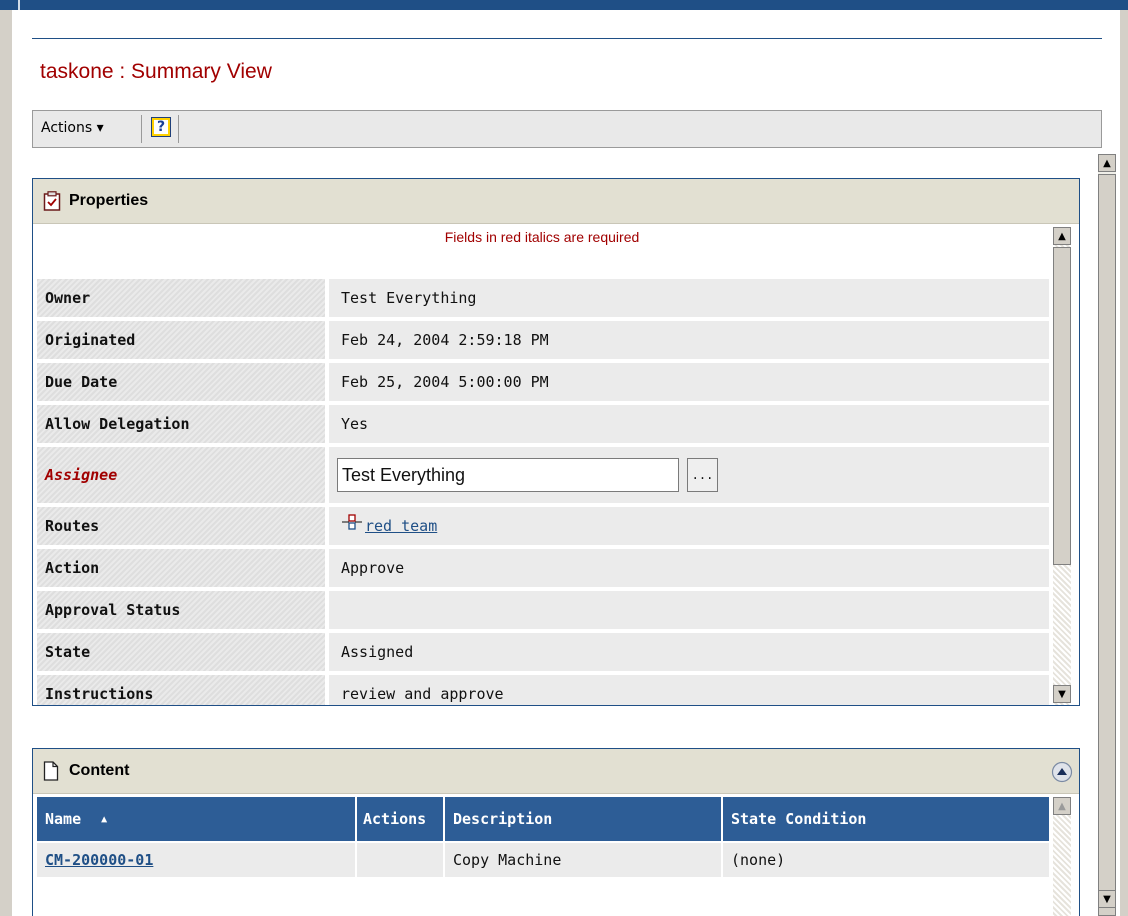 The image size is (1128, 916). Describe the element at coordinates (156, 71) in the screenshot. I see `page-title: taskone : Summary View` at that location.